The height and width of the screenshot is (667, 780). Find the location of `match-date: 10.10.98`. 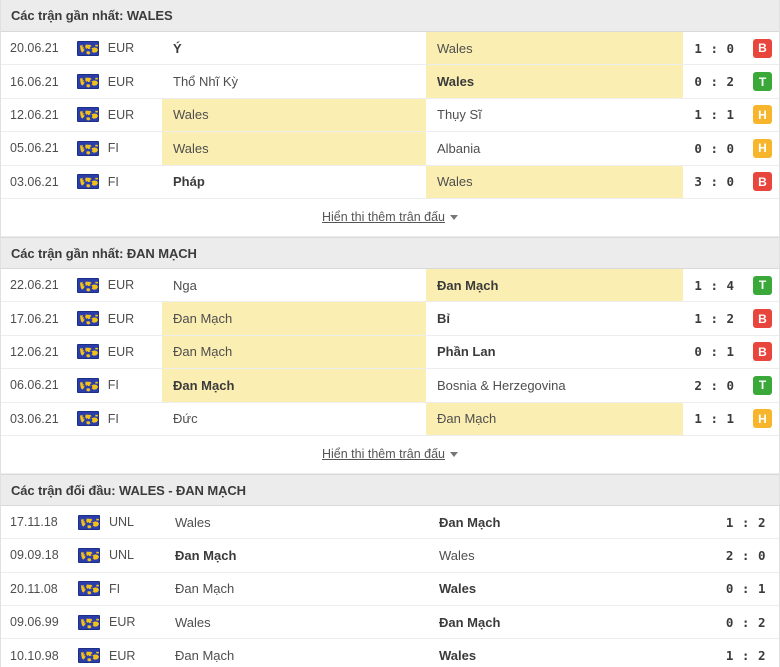

match-date: 10.10.98 is located at coordinates (34, 655).